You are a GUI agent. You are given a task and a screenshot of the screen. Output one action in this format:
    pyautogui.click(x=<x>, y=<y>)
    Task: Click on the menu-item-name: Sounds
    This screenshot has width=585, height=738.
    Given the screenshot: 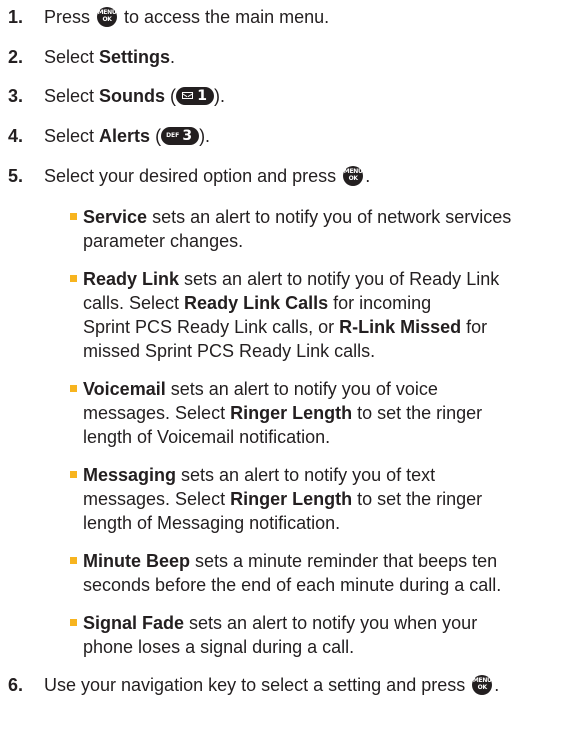 What is the action you would take?
    pyautogui.click(x=132, y=96)
    